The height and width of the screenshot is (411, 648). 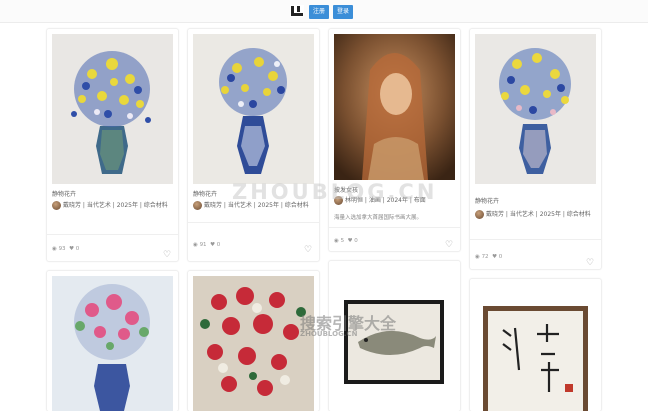 I want to click on view-count: 93, so click(x=62, y=249).